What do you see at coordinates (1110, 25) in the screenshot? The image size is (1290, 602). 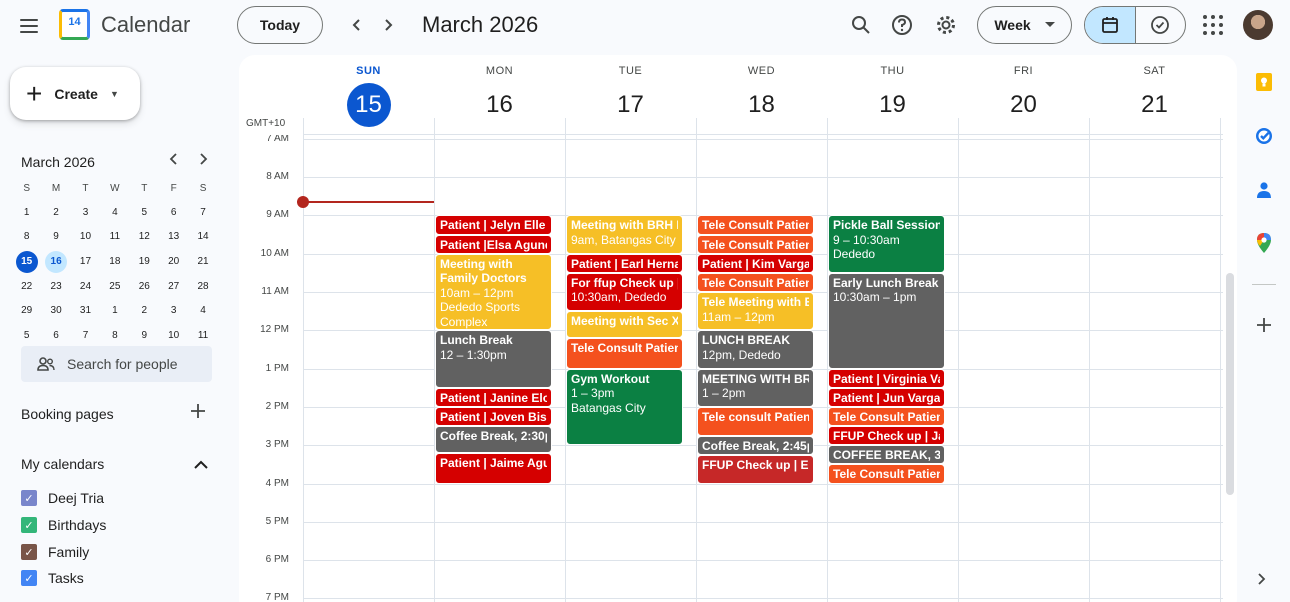 I see `calendar-view-toggle` at bounding box center [1110, 25].